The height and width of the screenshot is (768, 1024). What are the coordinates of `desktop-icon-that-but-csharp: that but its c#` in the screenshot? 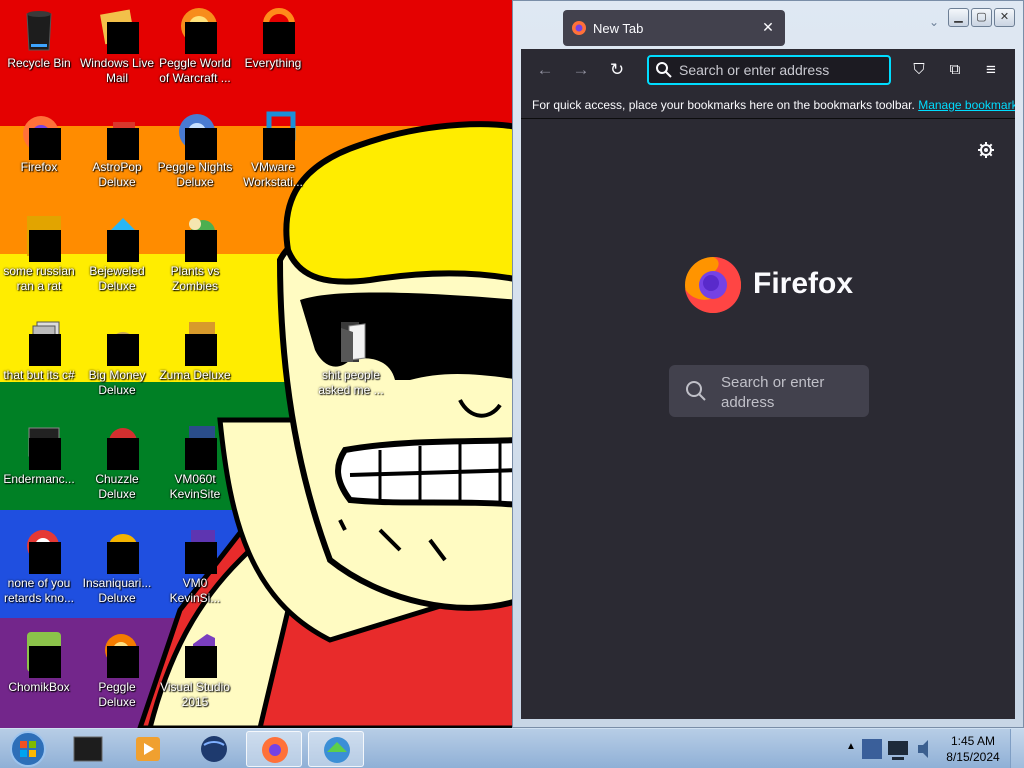 It's located at (39, 350).